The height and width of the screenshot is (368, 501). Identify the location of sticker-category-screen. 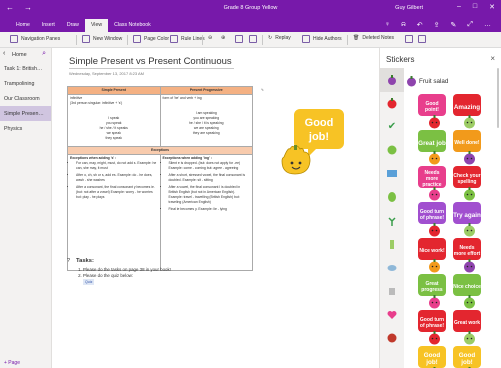
(392, 174).